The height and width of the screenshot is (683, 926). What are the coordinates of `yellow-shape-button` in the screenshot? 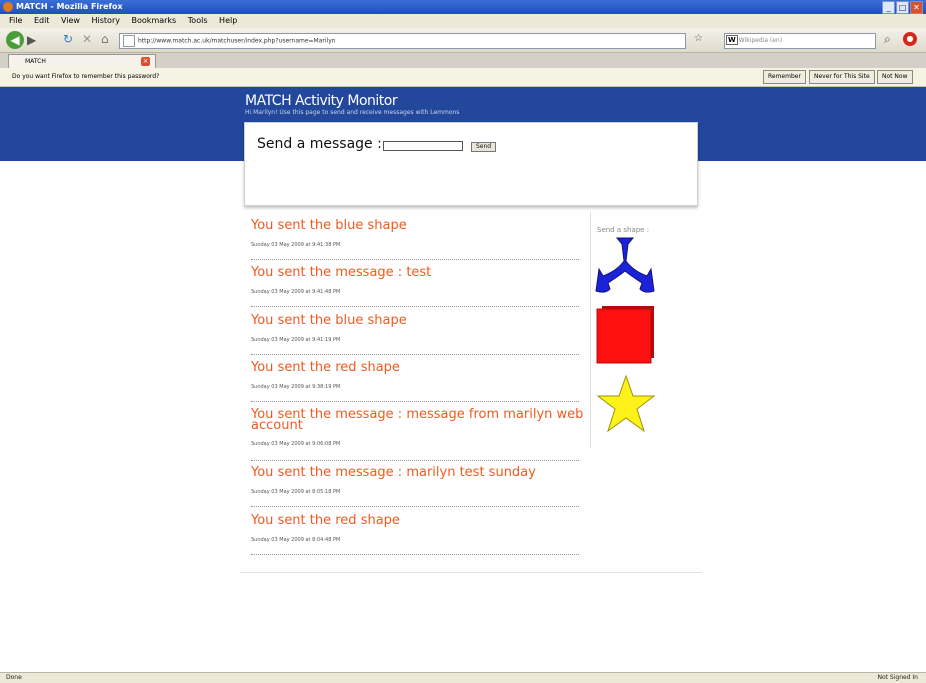 It's located at (627, 405).